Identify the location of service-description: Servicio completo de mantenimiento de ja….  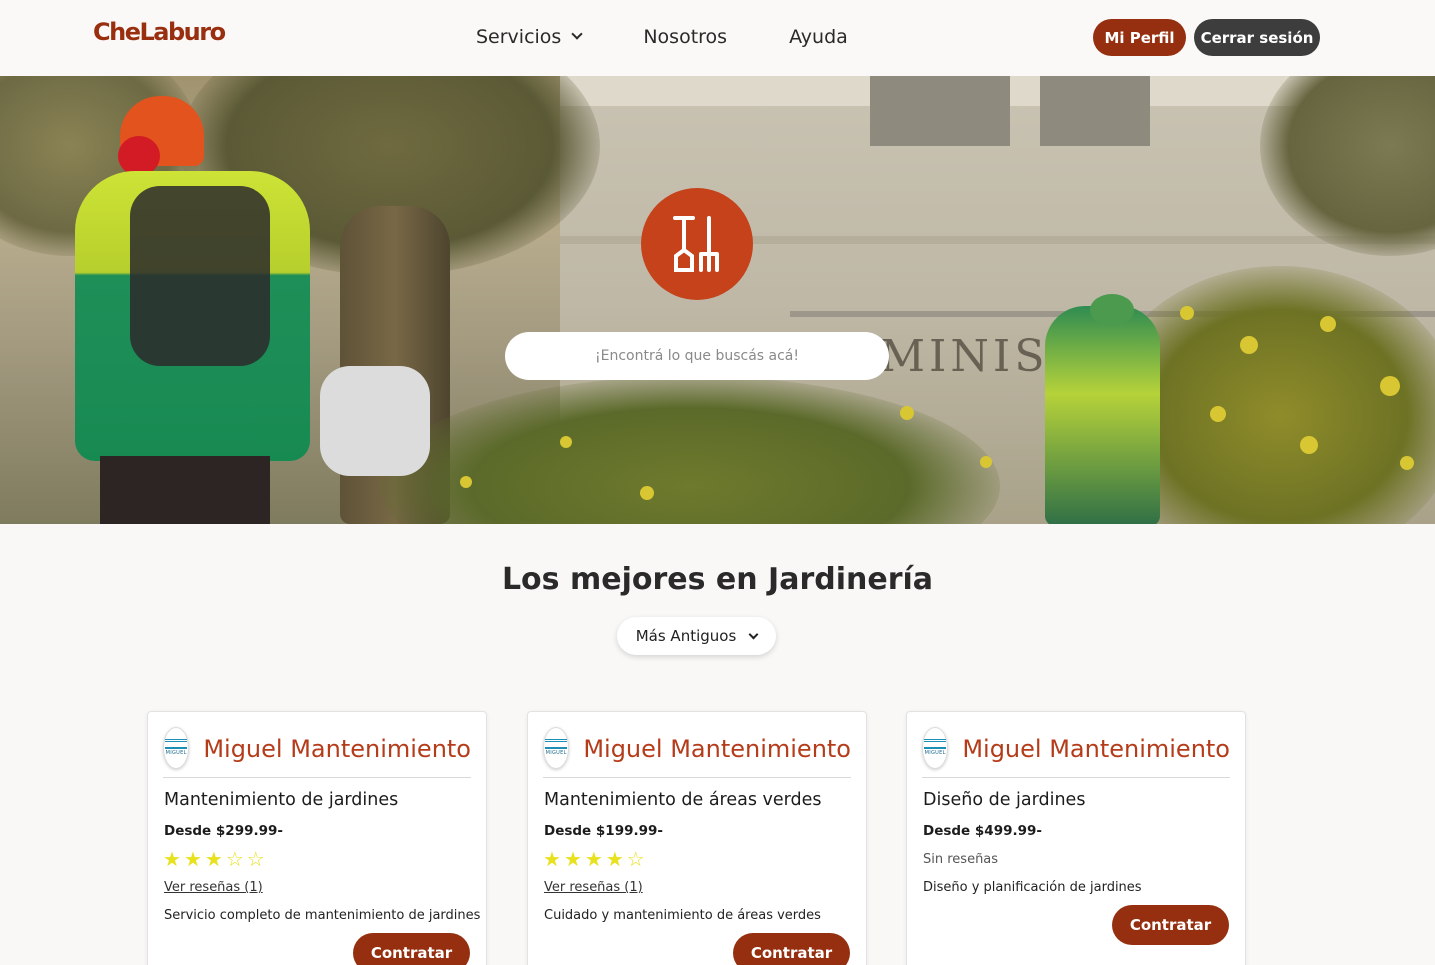
(322, 915).